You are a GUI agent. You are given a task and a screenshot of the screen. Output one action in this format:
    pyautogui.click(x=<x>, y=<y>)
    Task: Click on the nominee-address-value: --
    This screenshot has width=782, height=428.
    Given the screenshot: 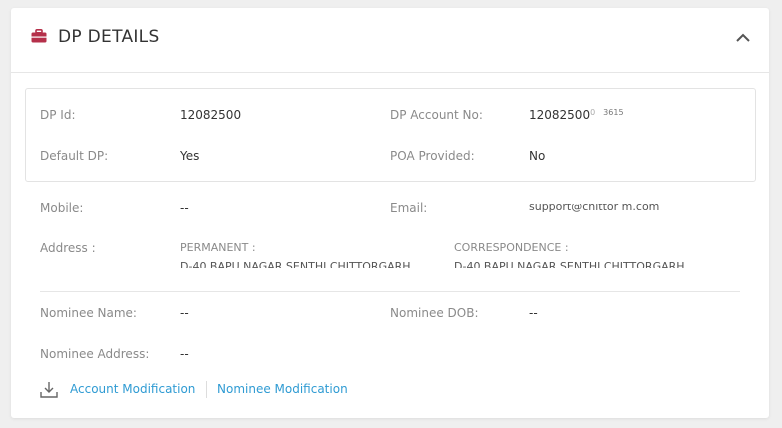 What is the action you would take?
    pyautogui.click(x=184, y=354)
    